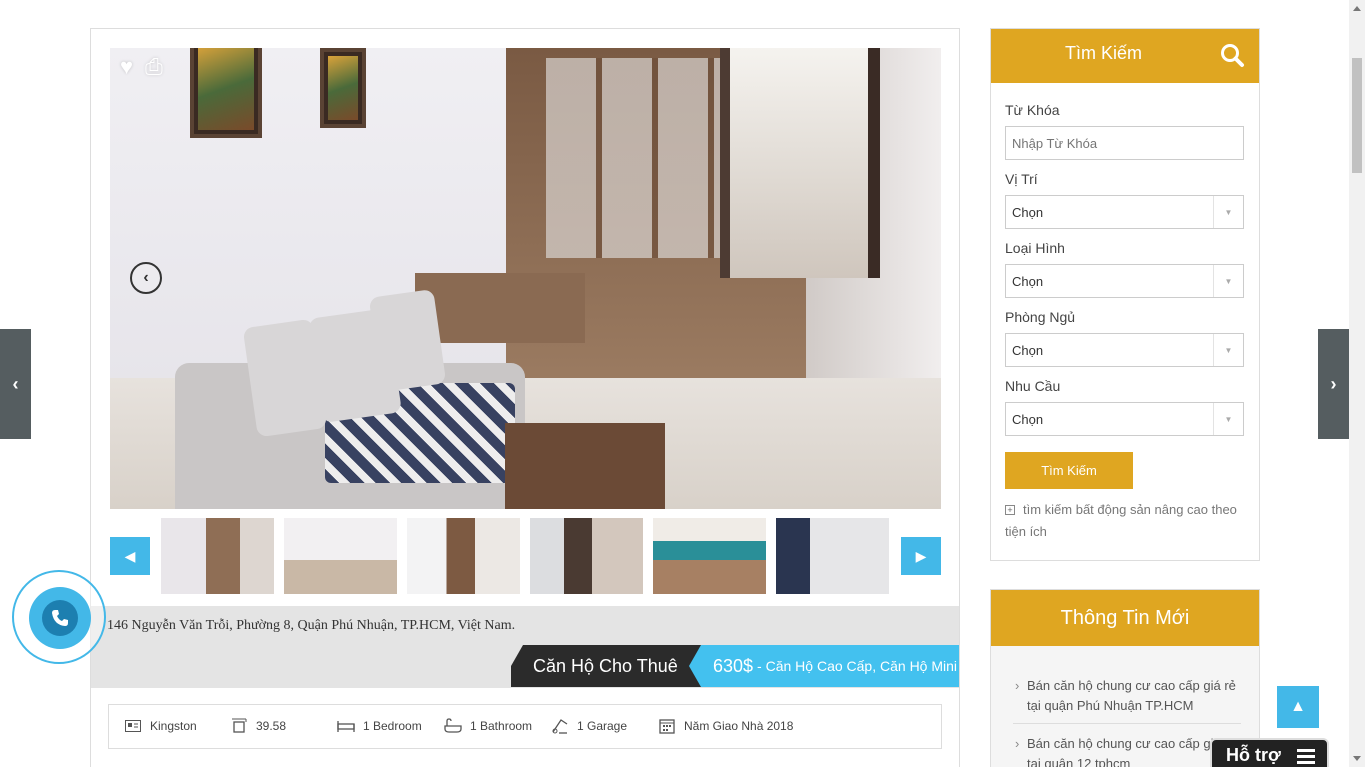 The height and width of the screenshot is (767, 1365). Describe the element at coordinates (1028, 281) in the screenshot. I see `type-select-value: Chọn` at that location.